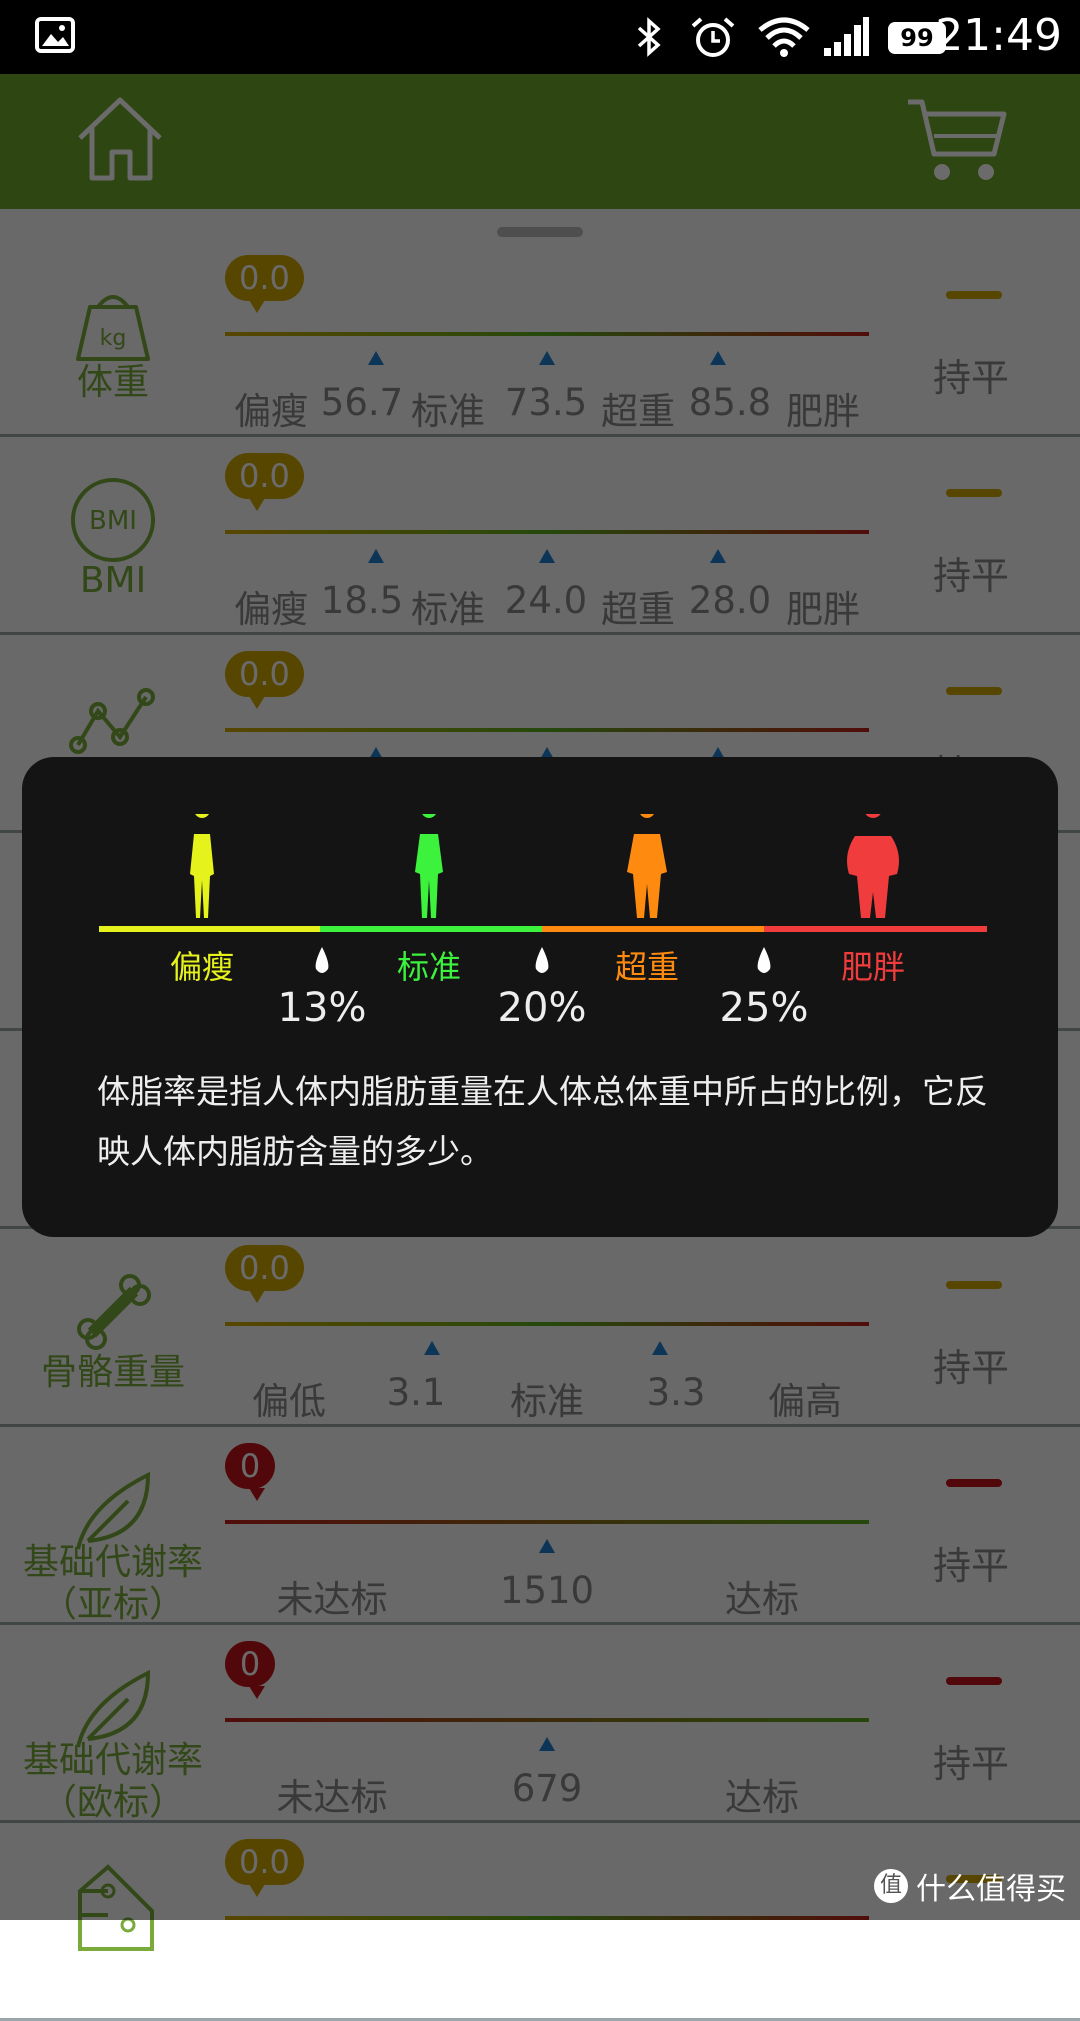 Image resolution: width=1080 pixels, height=2021 pixels. What do you see at coordinates (846, 36) in the screenshot?
I see `signal-icon` at bounding box center [846, 36].